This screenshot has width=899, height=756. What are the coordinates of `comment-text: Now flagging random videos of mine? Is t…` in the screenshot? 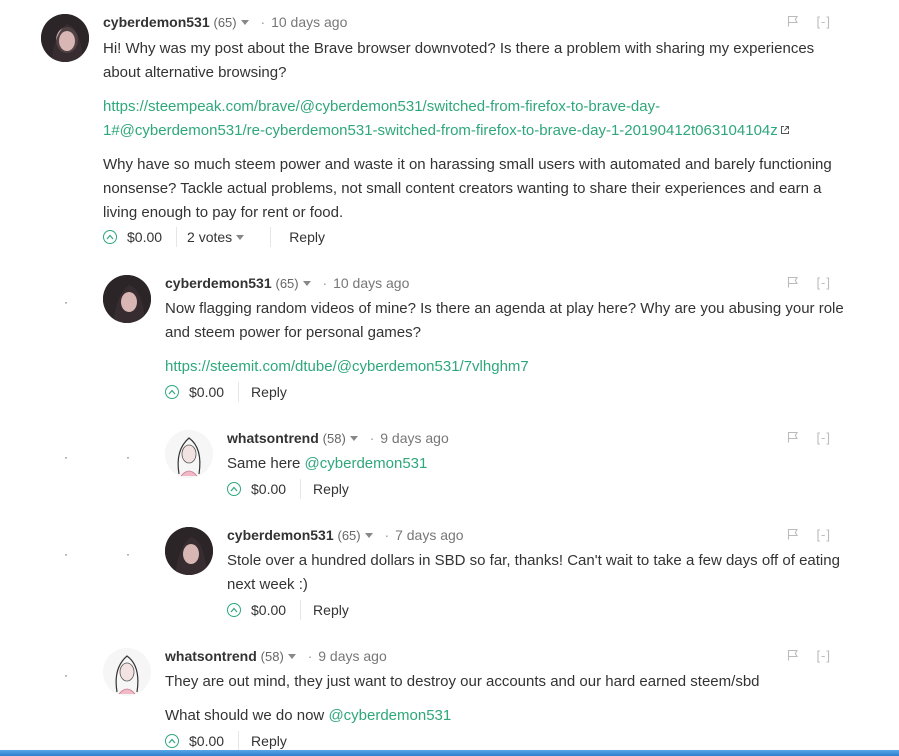 It's located at (504, 320).